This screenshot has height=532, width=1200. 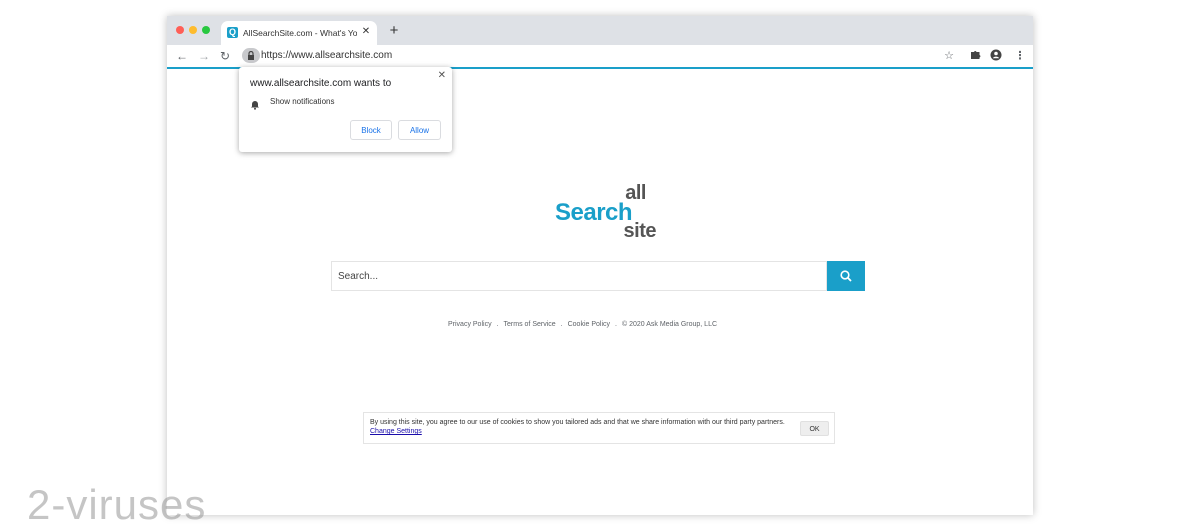 I want to click on popup-title: www.allsearchsite.com wants to, so click(x=321, y=83).